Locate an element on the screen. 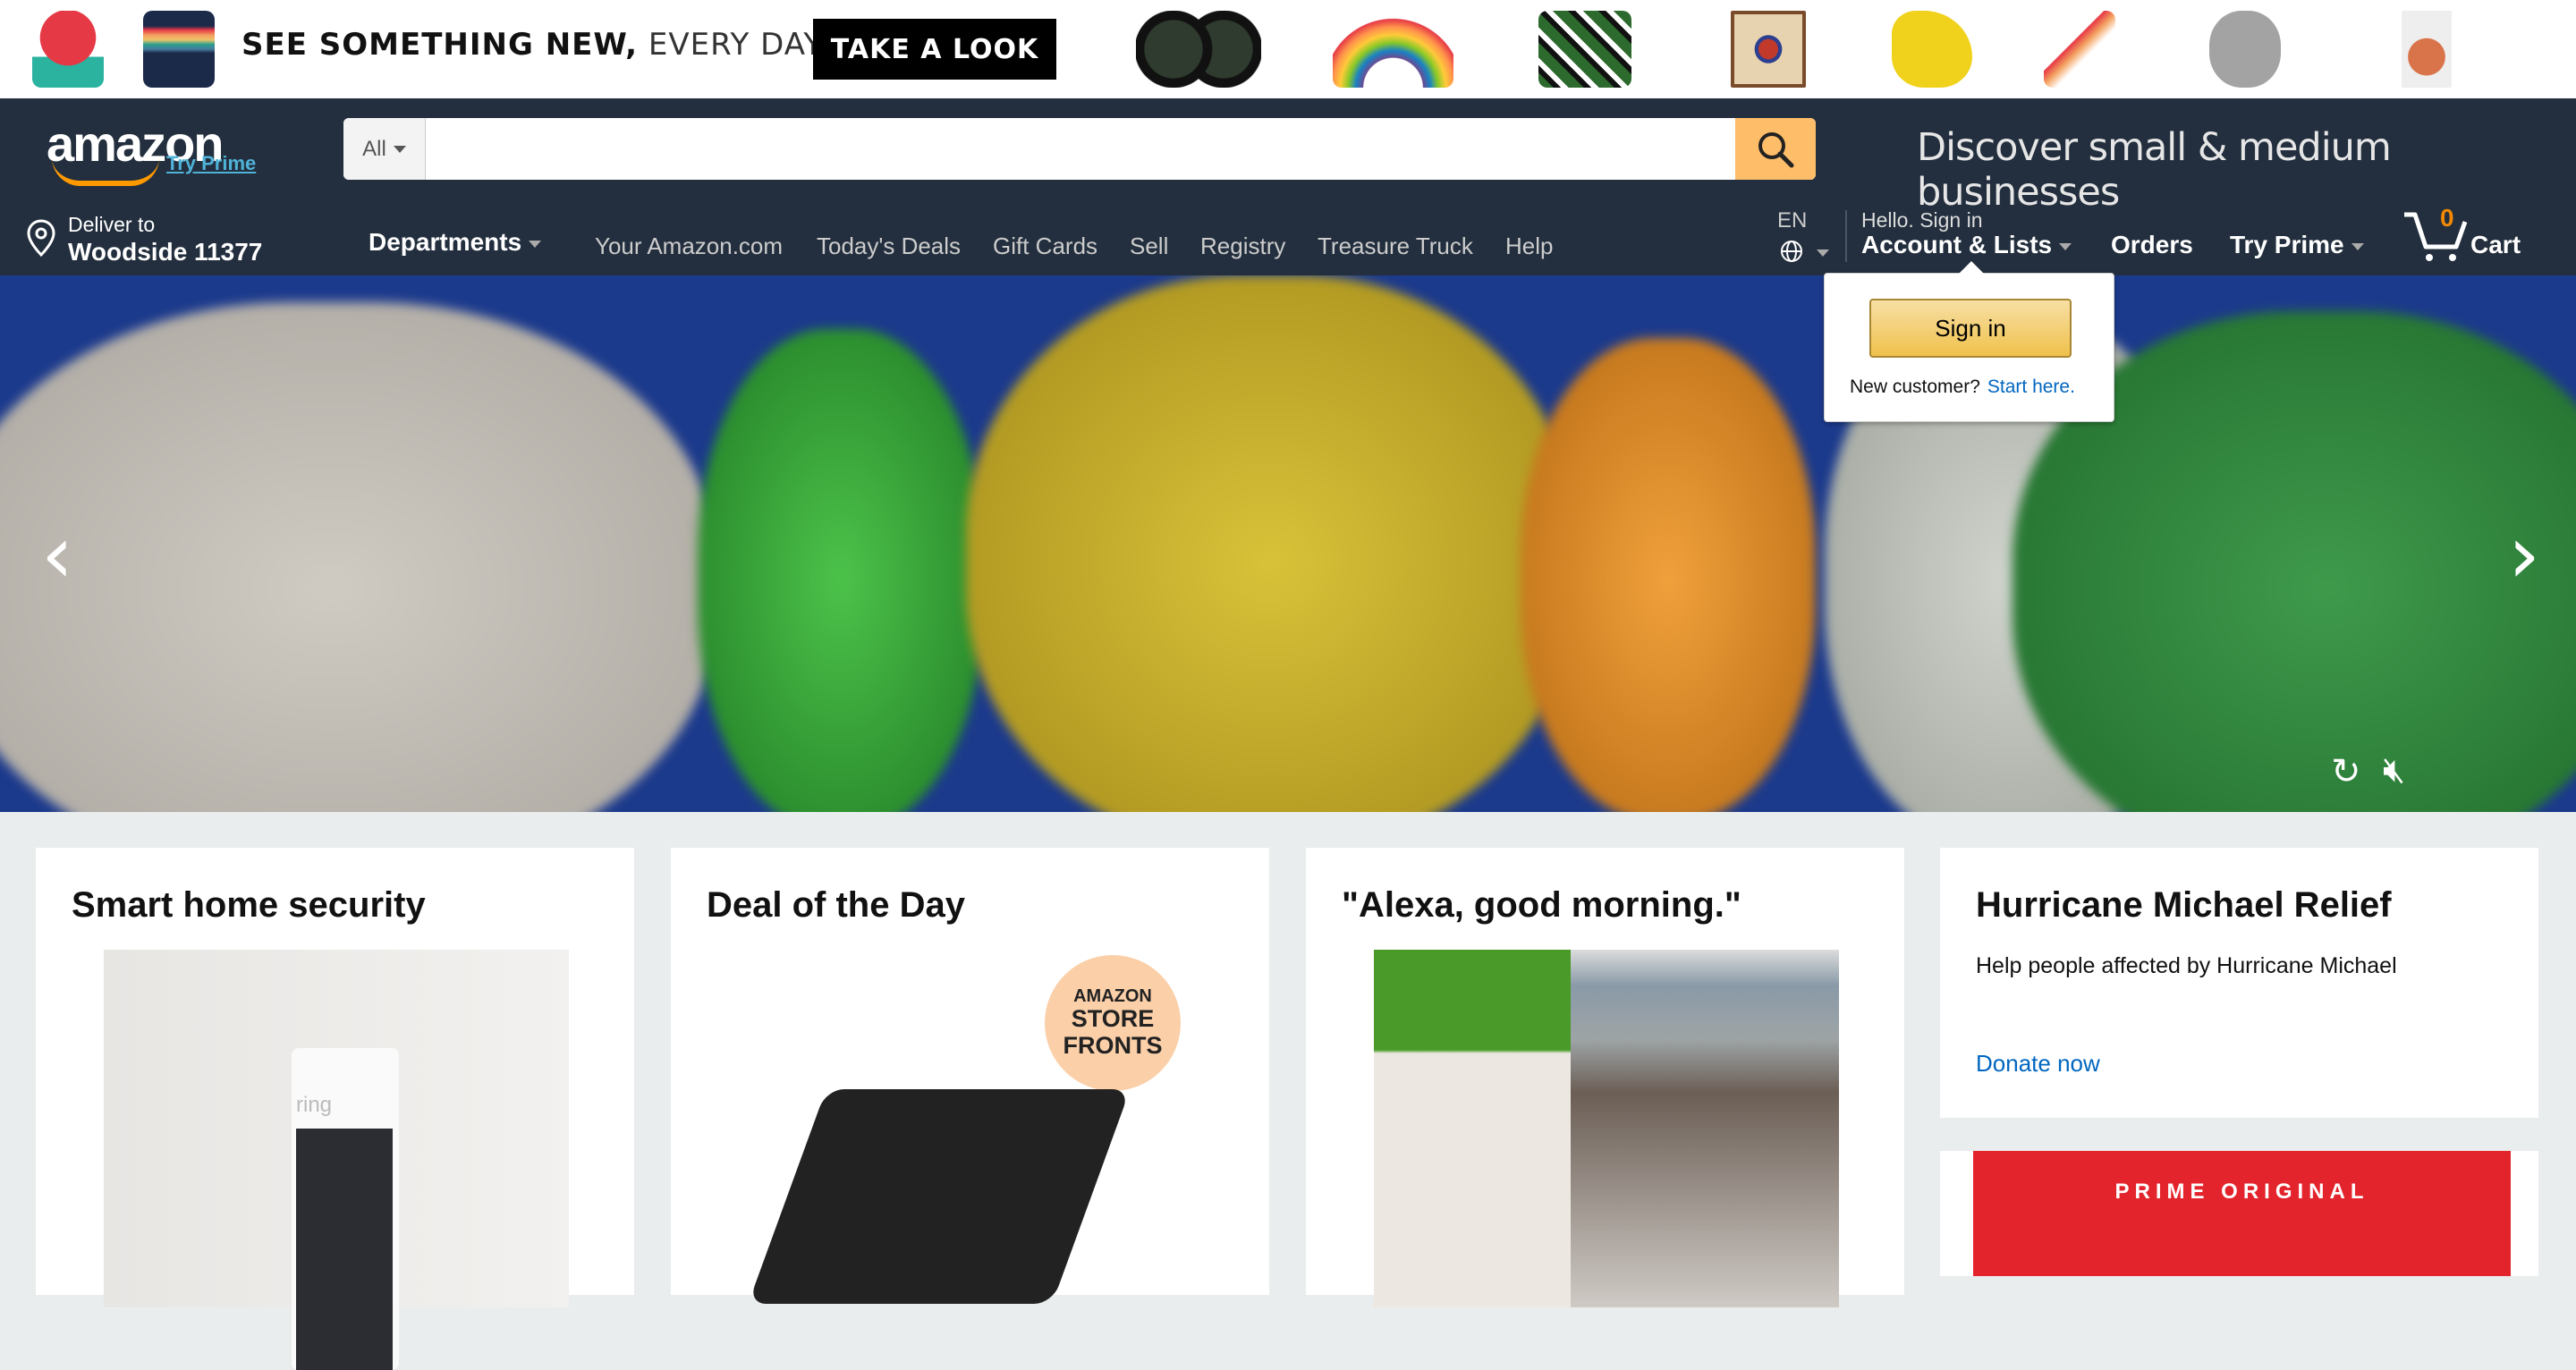 The height and width of the screenshot is (1370, 2576). sign-in-popover: Sign in New customer? Start here. is located at coordinates (1969, 341).